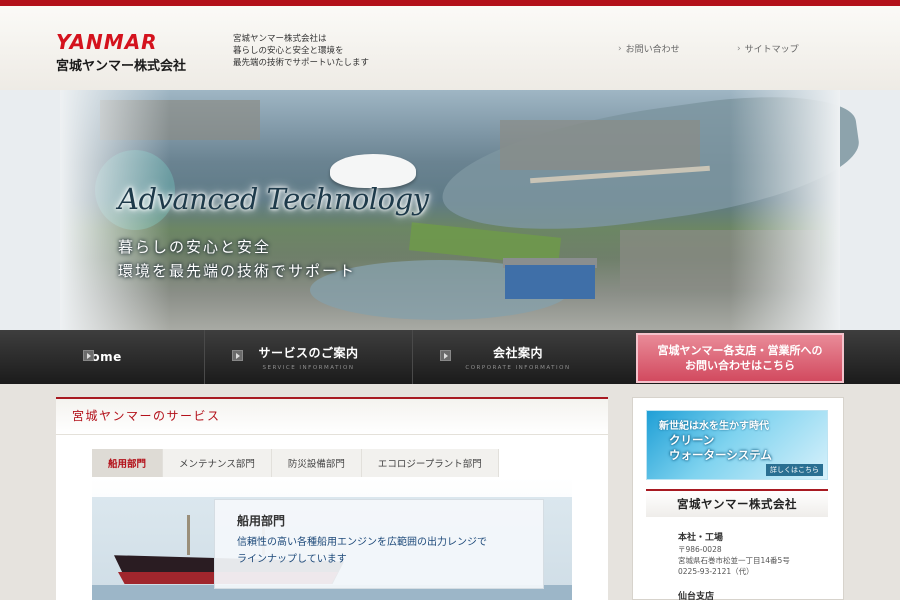 This screenshot has width=900, height=600. I want to click on next-office-label: 仙台支店, so click(696, 596).